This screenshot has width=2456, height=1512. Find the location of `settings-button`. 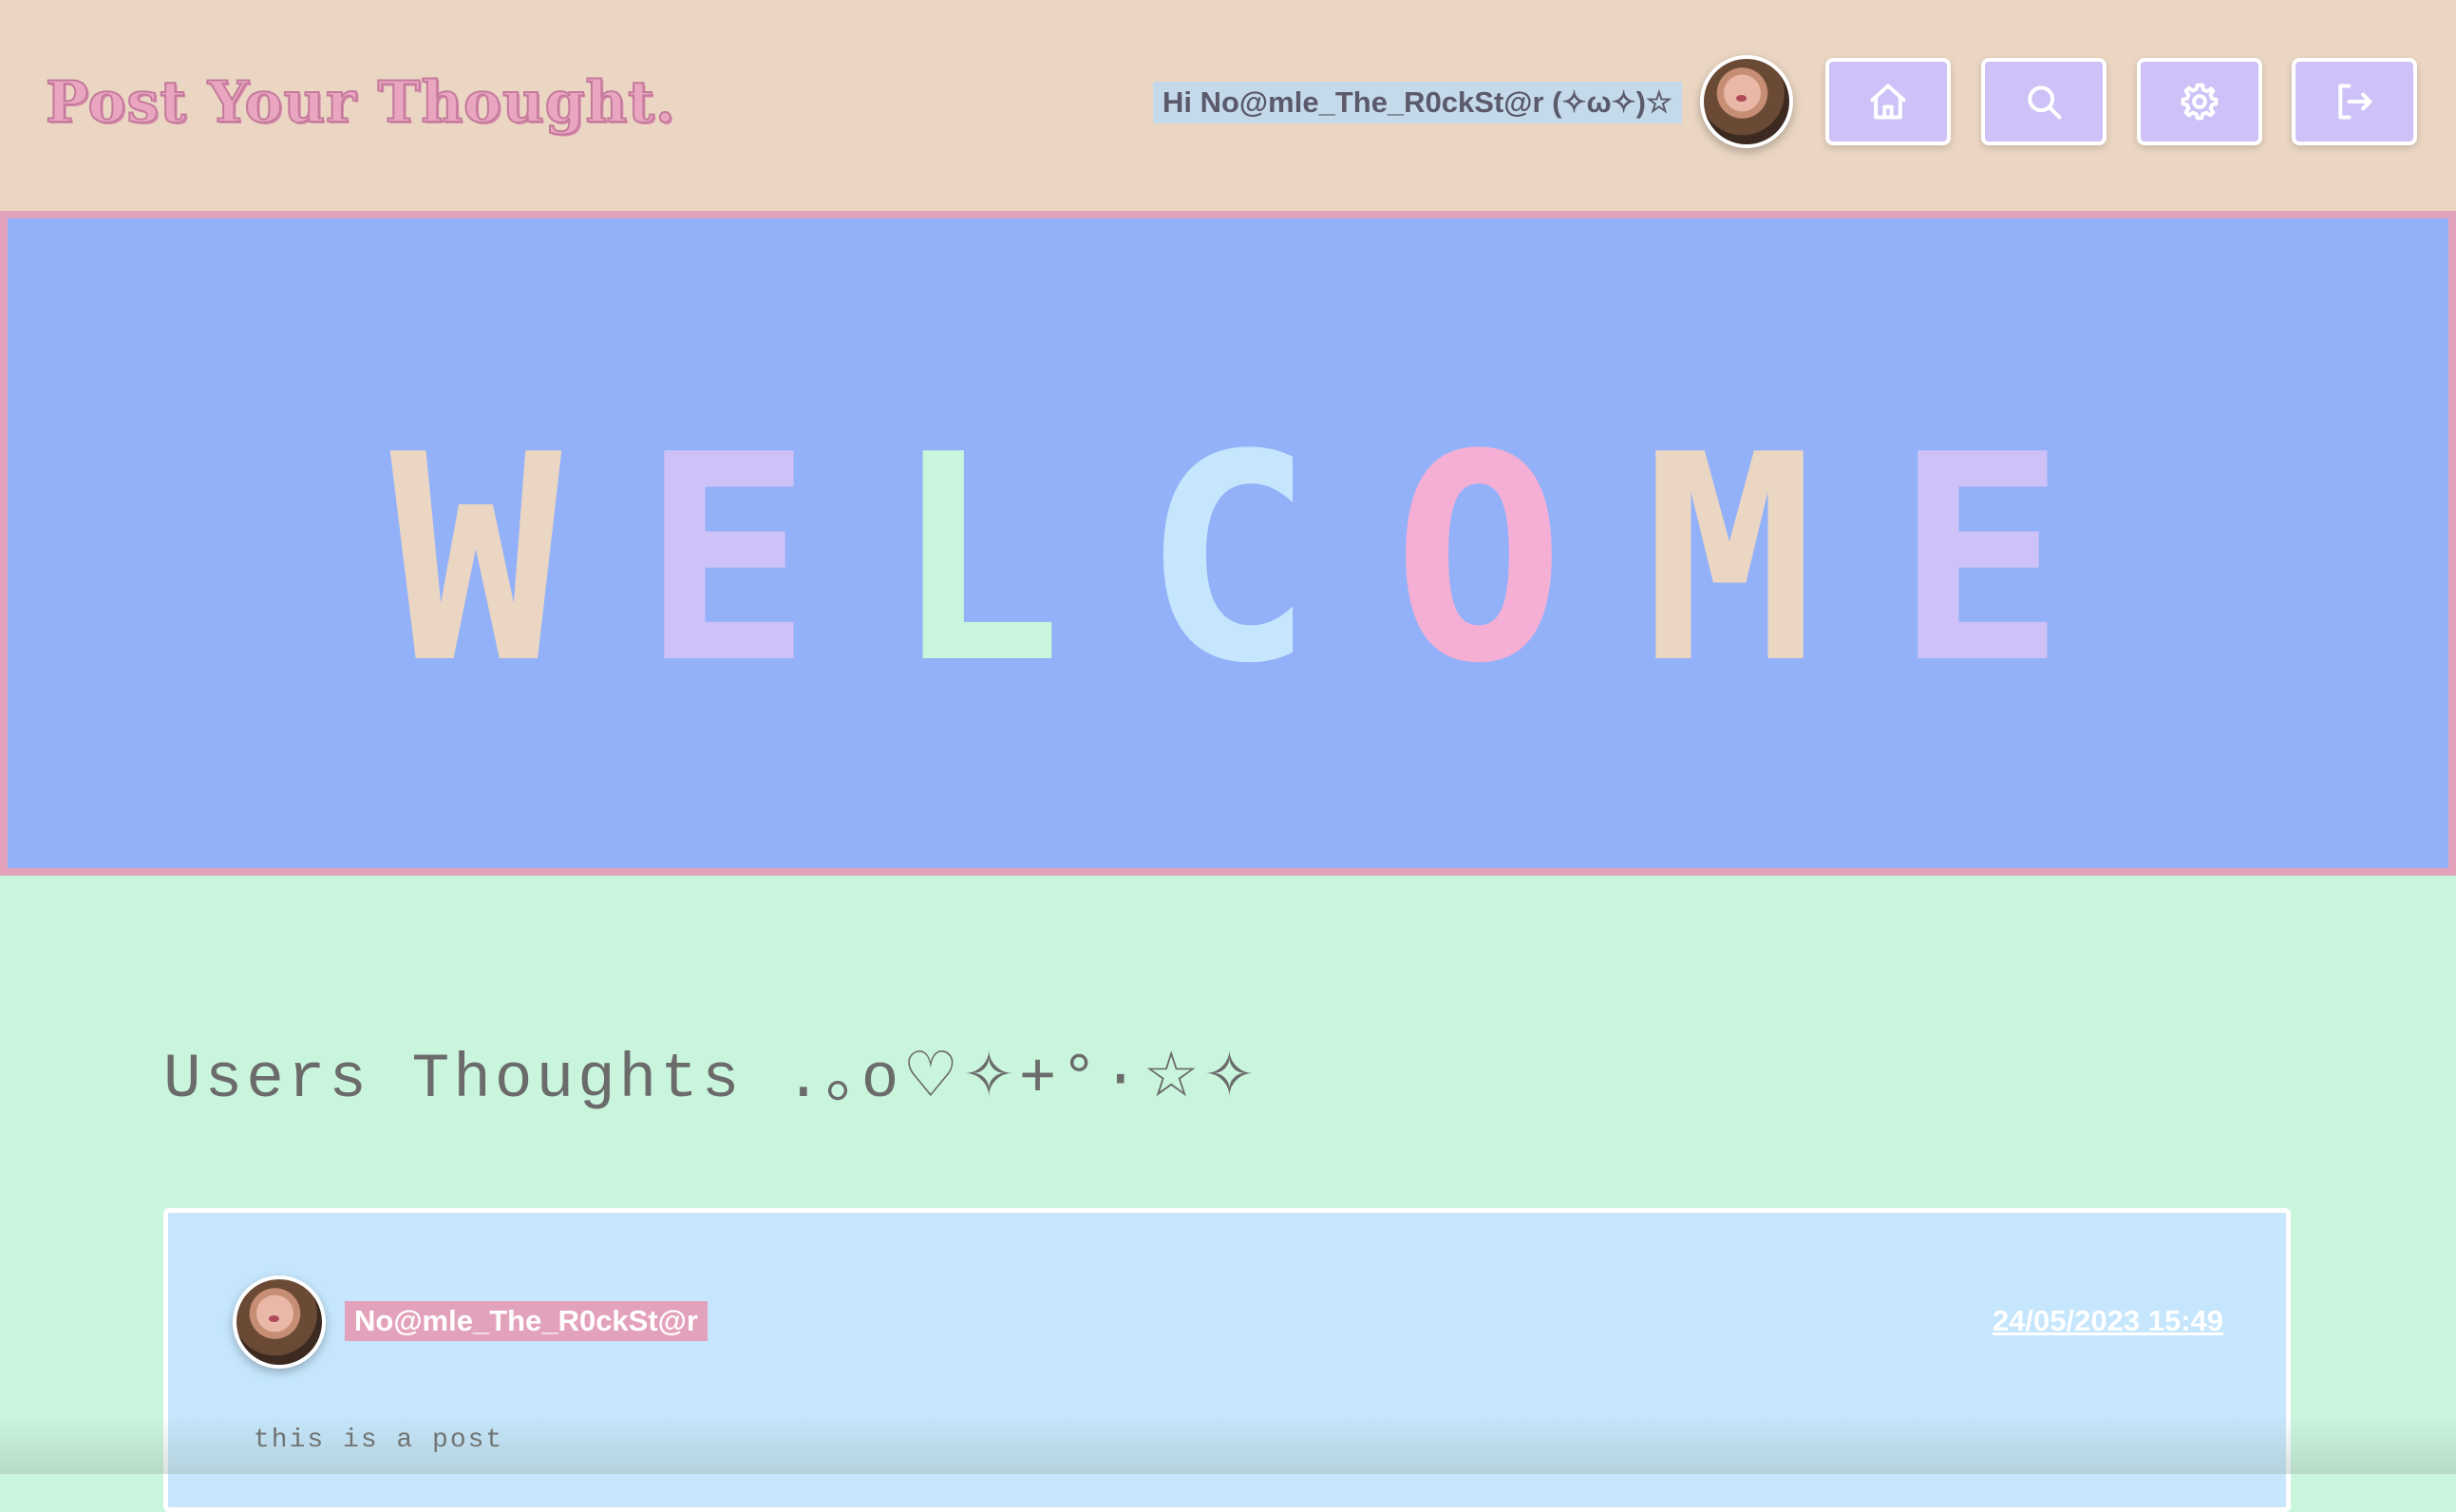

settings-button is located at coordinates (2199, 102).